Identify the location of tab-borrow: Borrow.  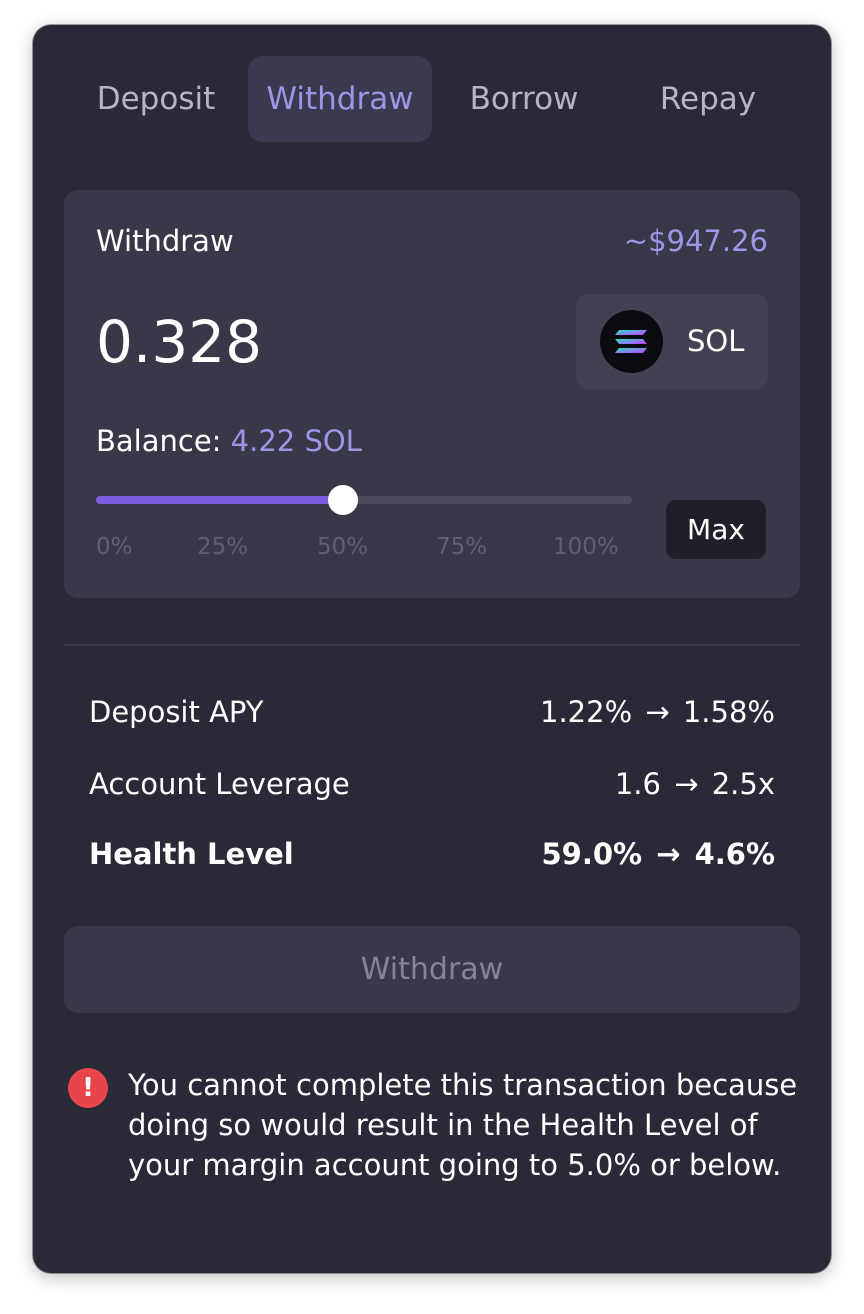
(524, 99).